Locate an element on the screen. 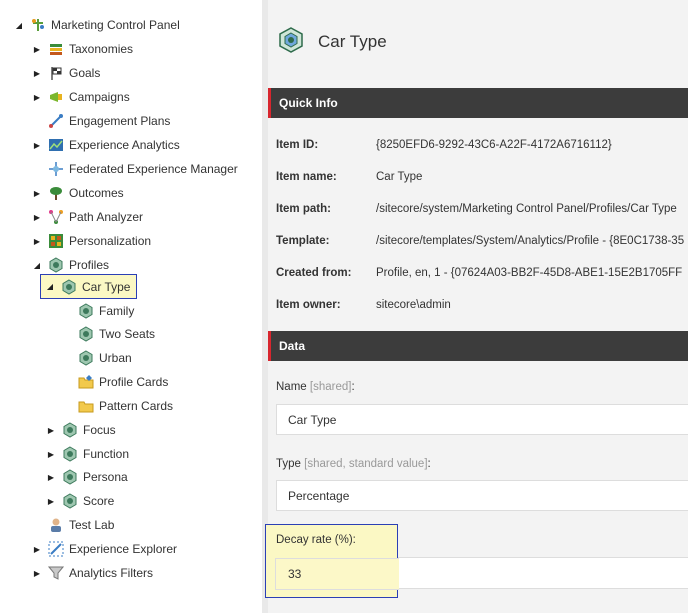 The width and height of the screenshot is (688, 613). quick-info-label: Item ID: is located at coordinates (297, 145).